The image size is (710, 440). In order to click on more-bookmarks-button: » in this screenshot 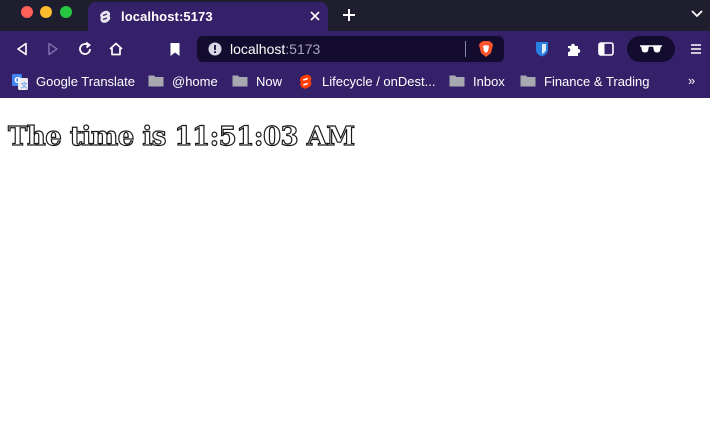, I will do `click(691, 80)`.